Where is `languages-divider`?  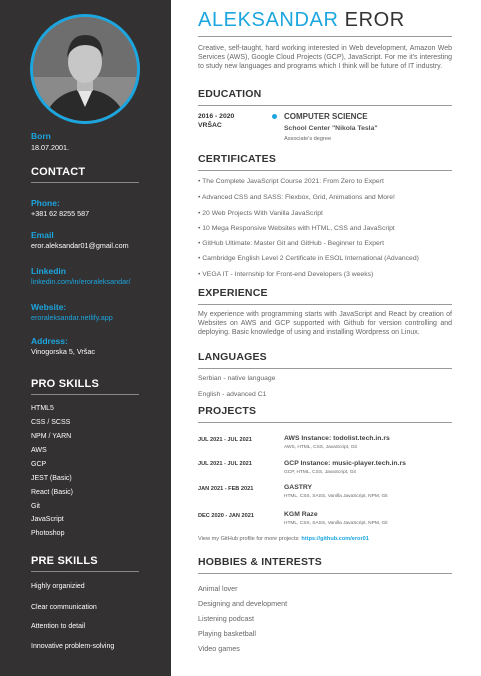 languages-divider is located at coordinates (325, 368).